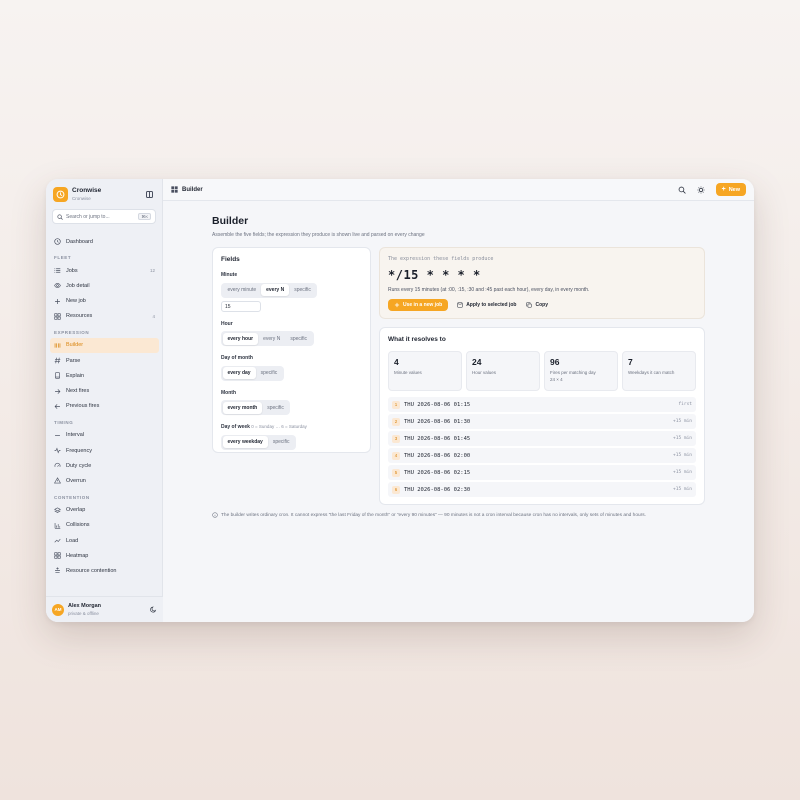  I want to click on sidebar-item-collisions: Collisions, so click(104, 525).